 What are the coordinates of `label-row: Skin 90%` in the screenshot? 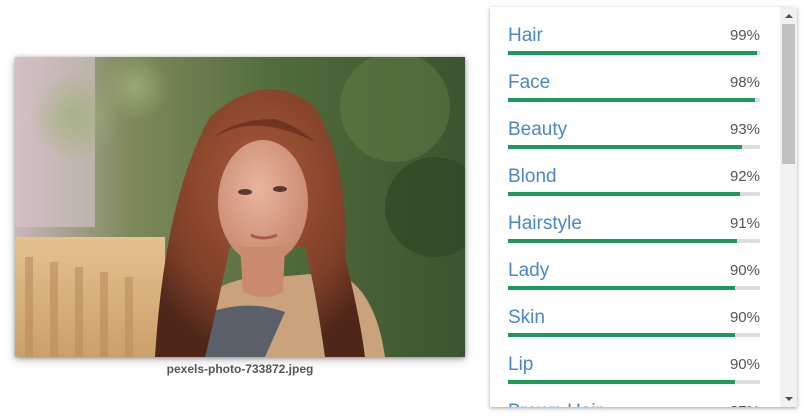 It's located at (634, 313).